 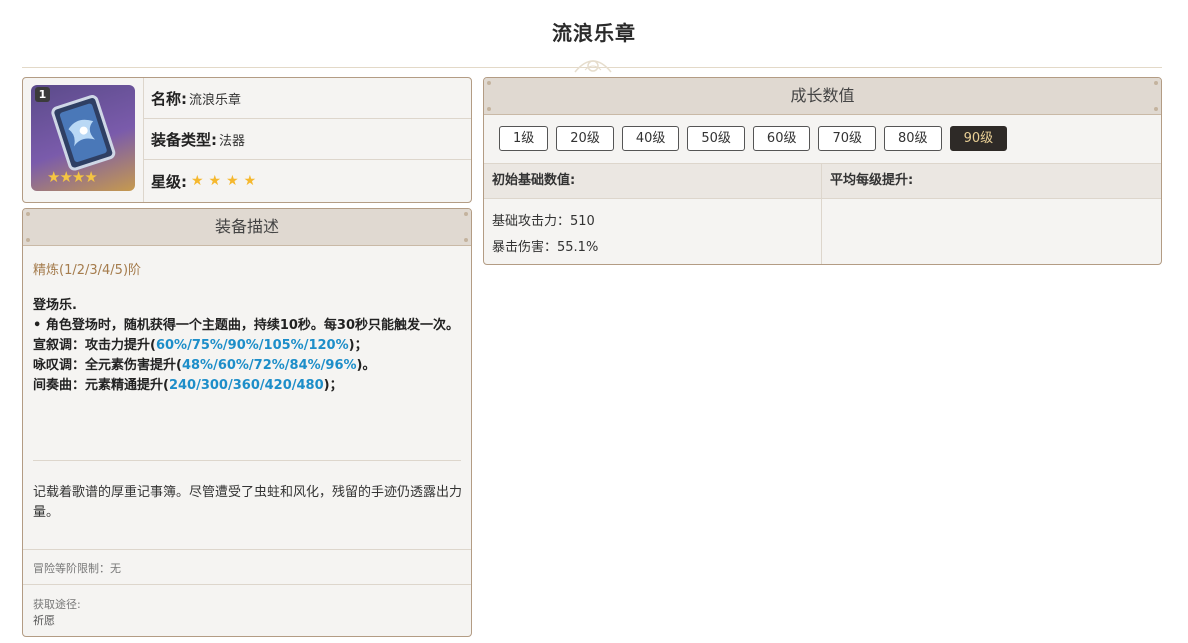 I want to click on info-row-rarity: 星级: ★★★★, so click(x=307, y=181).